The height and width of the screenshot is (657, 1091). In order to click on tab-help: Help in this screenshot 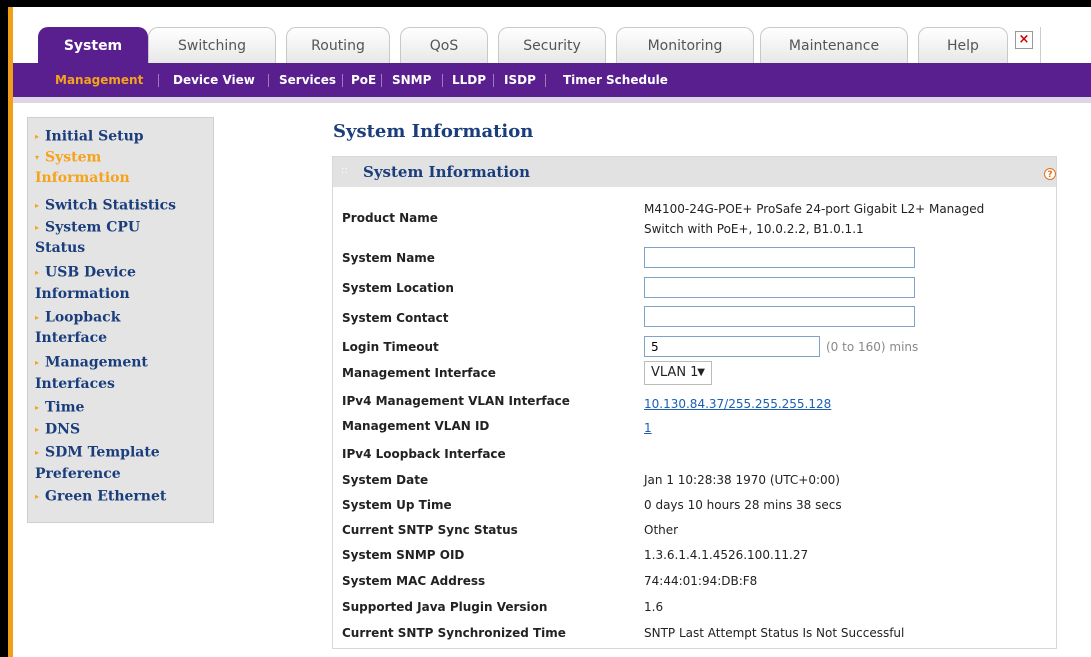, I will do `click(963, 45)`.